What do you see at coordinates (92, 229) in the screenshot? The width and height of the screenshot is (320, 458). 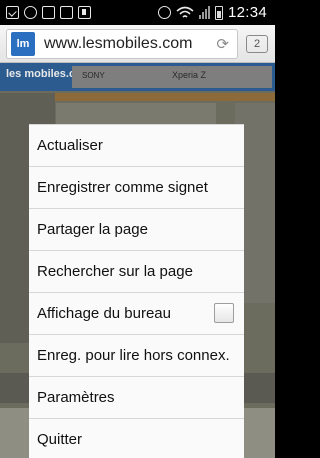 I see `menu-item-label: Partager la page` at bounding box center [92, 229].